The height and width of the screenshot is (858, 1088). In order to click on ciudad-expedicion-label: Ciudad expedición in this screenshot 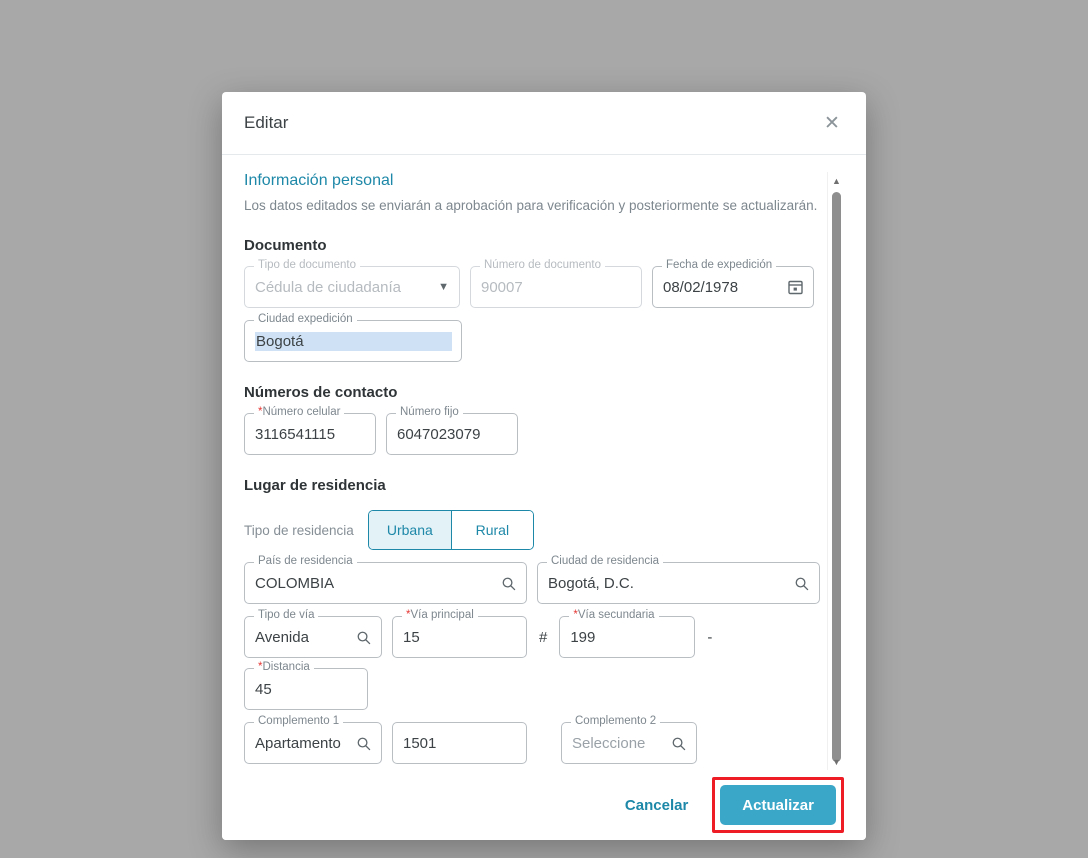, I will do `click(305, 319)`.